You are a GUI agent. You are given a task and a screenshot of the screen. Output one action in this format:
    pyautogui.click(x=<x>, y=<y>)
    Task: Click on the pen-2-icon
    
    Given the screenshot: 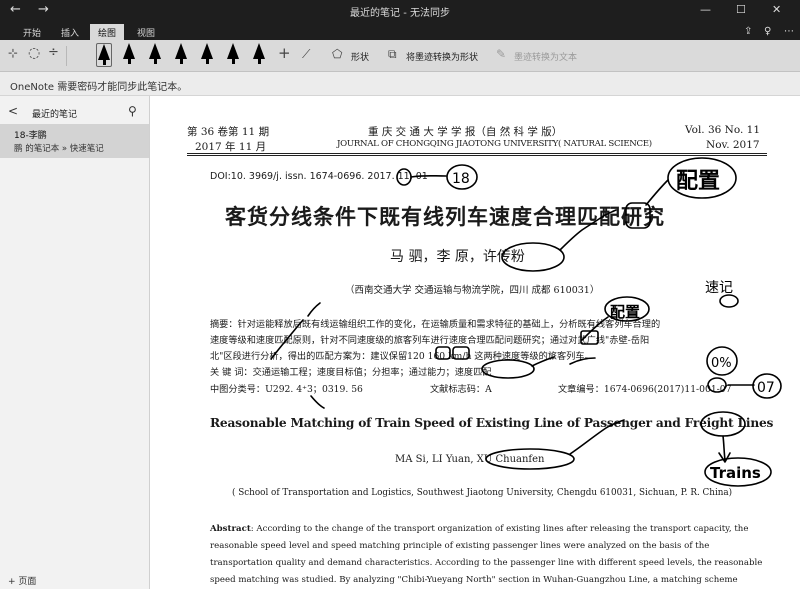 What is the action you would take?
    pyautogui.click(x=129, y=55)
    